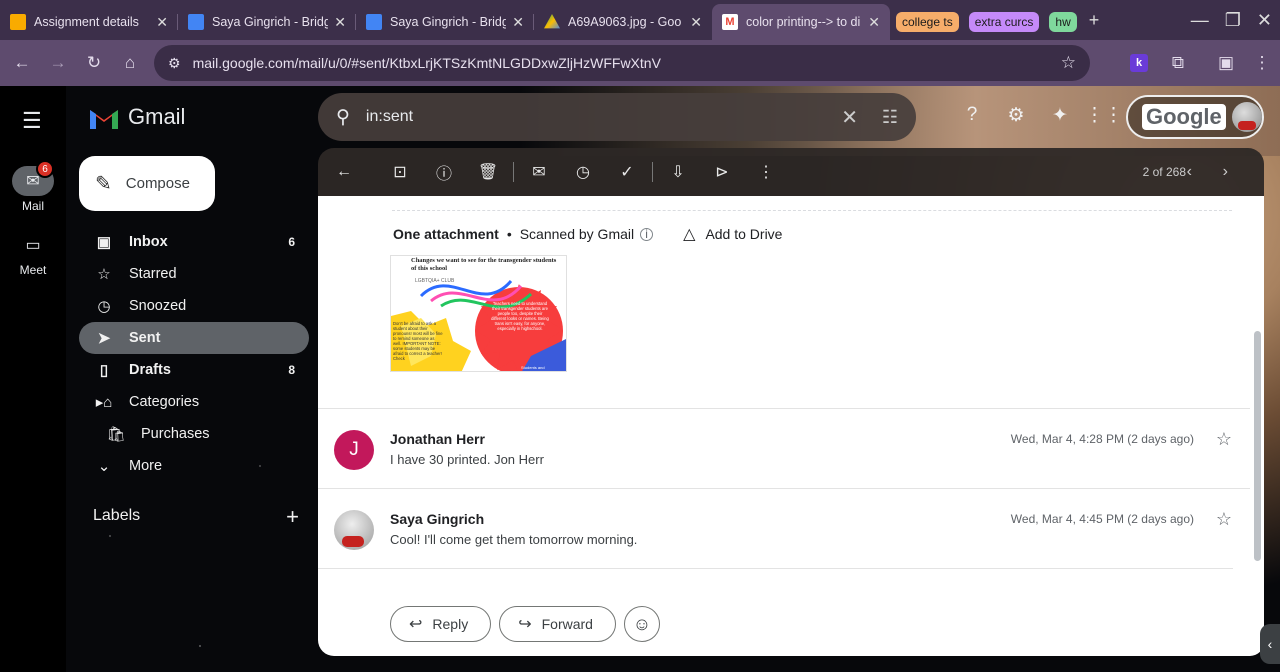 This screenshot has width=1280, height=672. I want to click on help-icon: ?, so click(972, 115).